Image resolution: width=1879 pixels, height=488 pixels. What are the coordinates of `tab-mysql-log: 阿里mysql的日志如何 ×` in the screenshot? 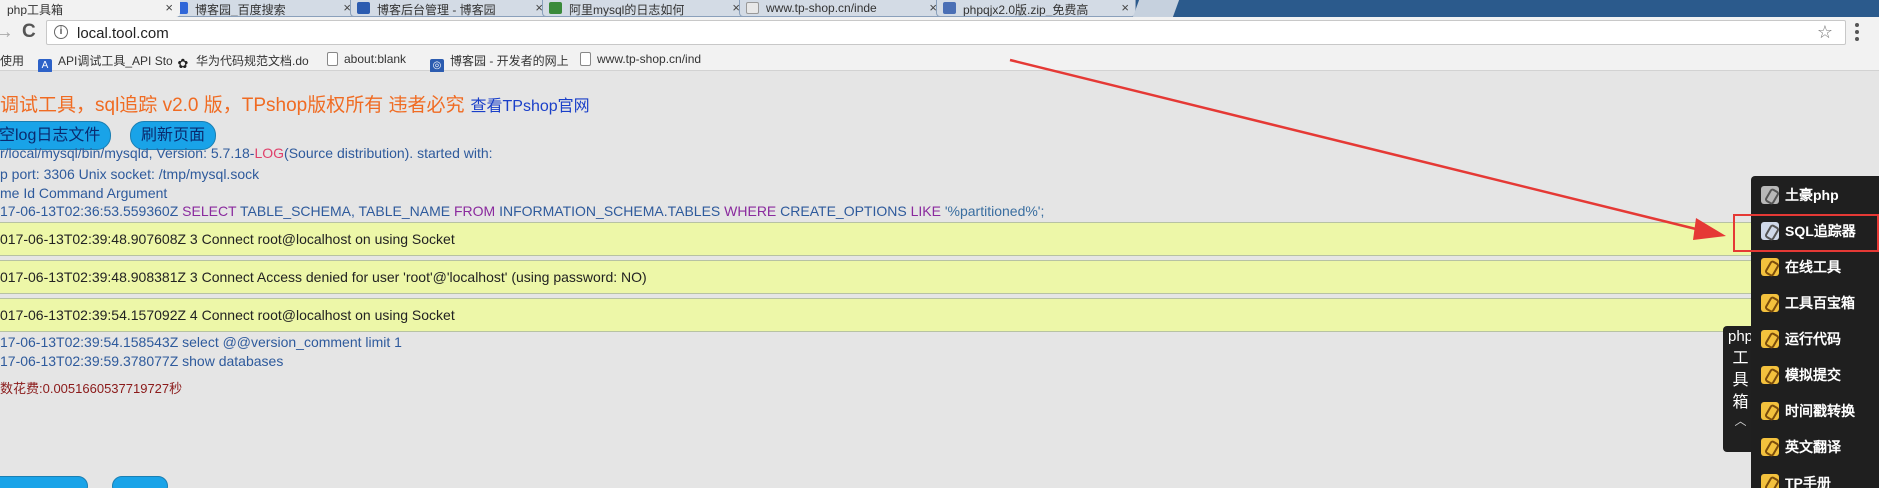 It's located at (644, 8).